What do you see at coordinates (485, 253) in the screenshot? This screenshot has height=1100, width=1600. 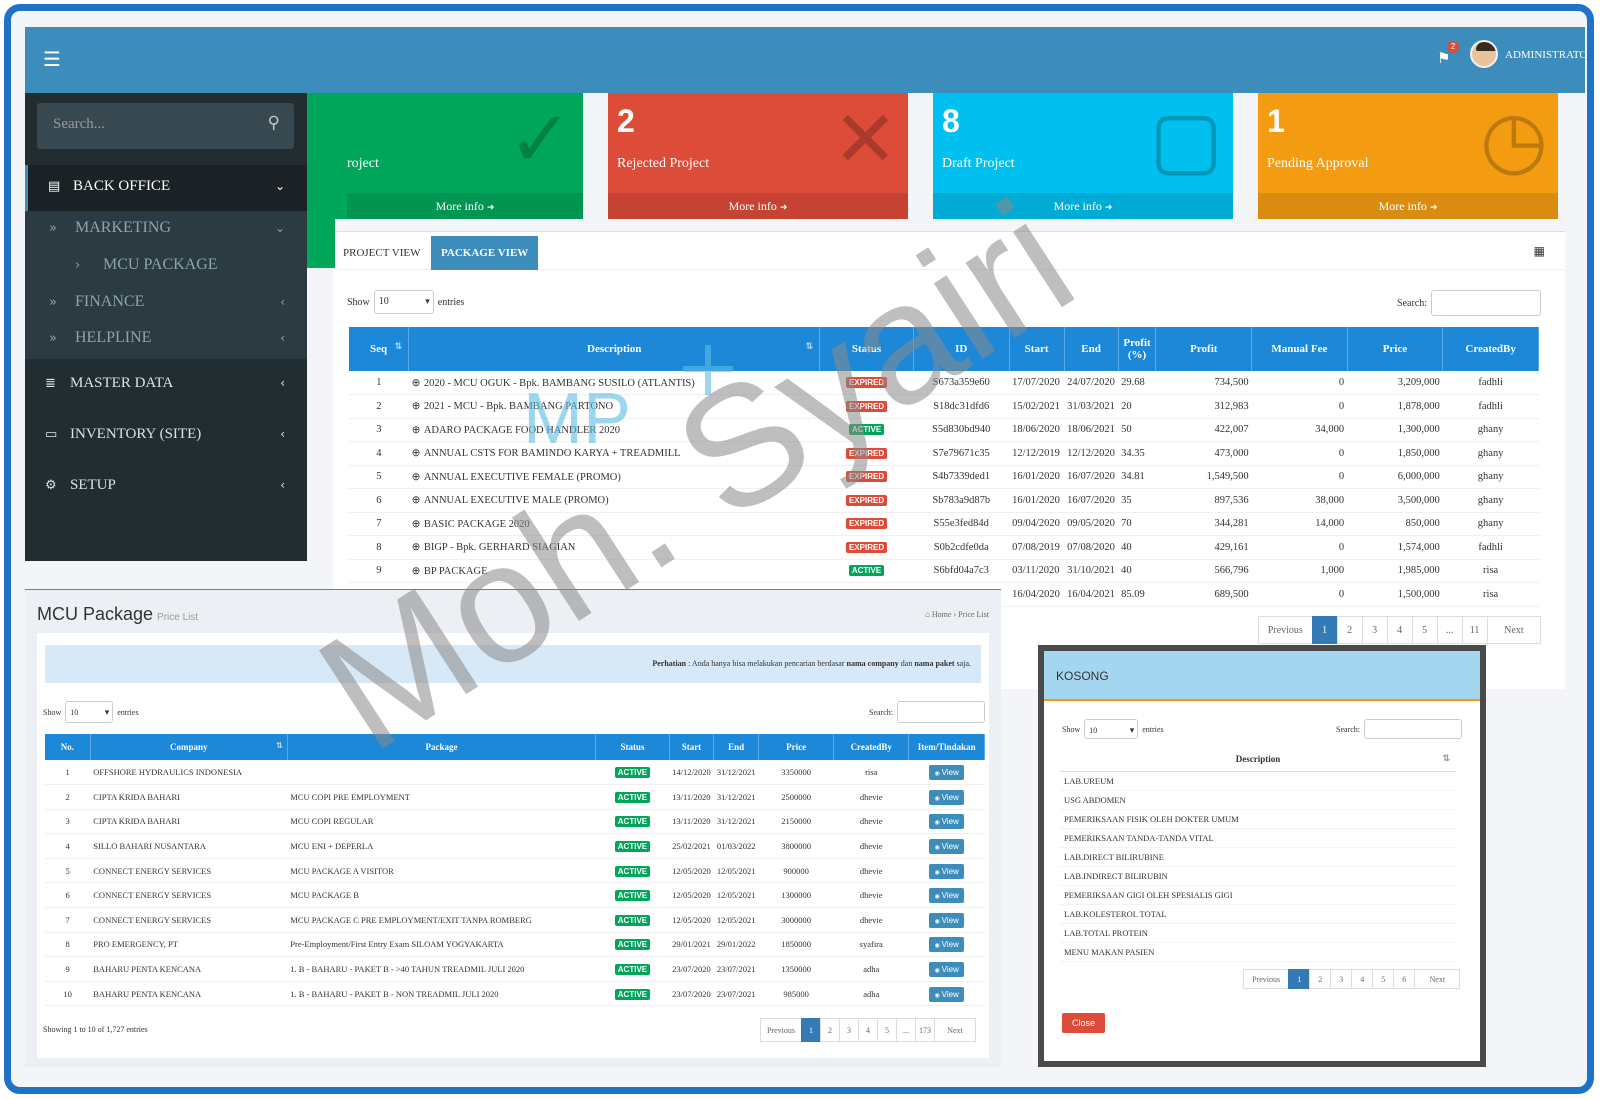 I see `tab-package-view: PACKAGE VIEW` at bounding box center [485, 253].